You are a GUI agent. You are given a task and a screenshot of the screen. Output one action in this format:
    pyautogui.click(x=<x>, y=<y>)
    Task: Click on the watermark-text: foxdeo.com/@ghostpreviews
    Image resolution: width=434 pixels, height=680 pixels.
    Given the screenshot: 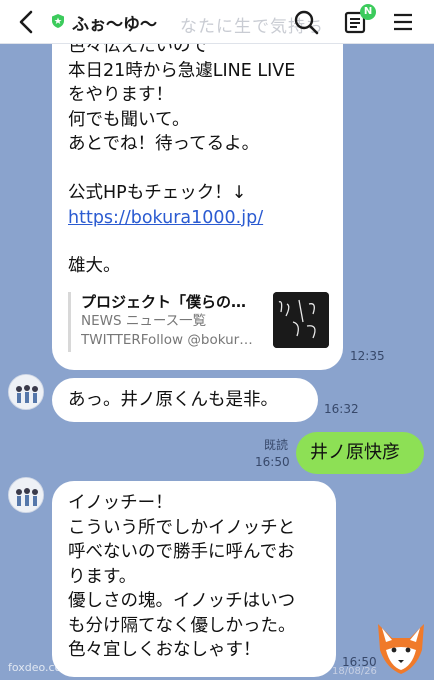 What is the action you would take?
    pyautogui.click(x=87, y=667)
    